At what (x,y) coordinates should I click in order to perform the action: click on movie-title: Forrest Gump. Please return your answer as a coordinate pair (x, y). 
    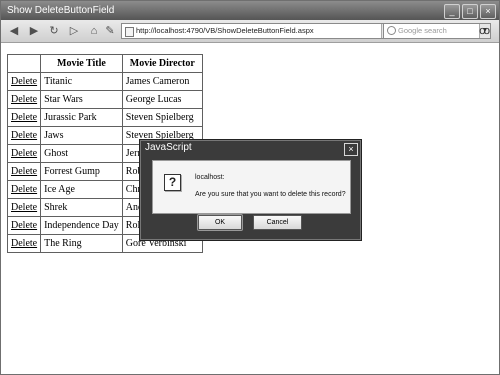
    Looking at the image, I should click on (81, 171).